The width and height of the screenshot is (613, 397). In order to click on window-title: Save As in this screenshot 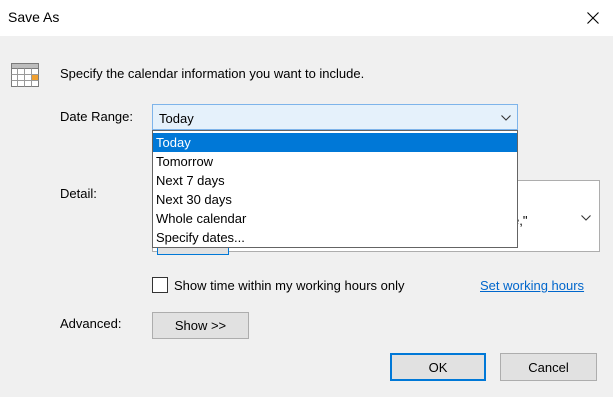, I will do `click(34, 17)`.